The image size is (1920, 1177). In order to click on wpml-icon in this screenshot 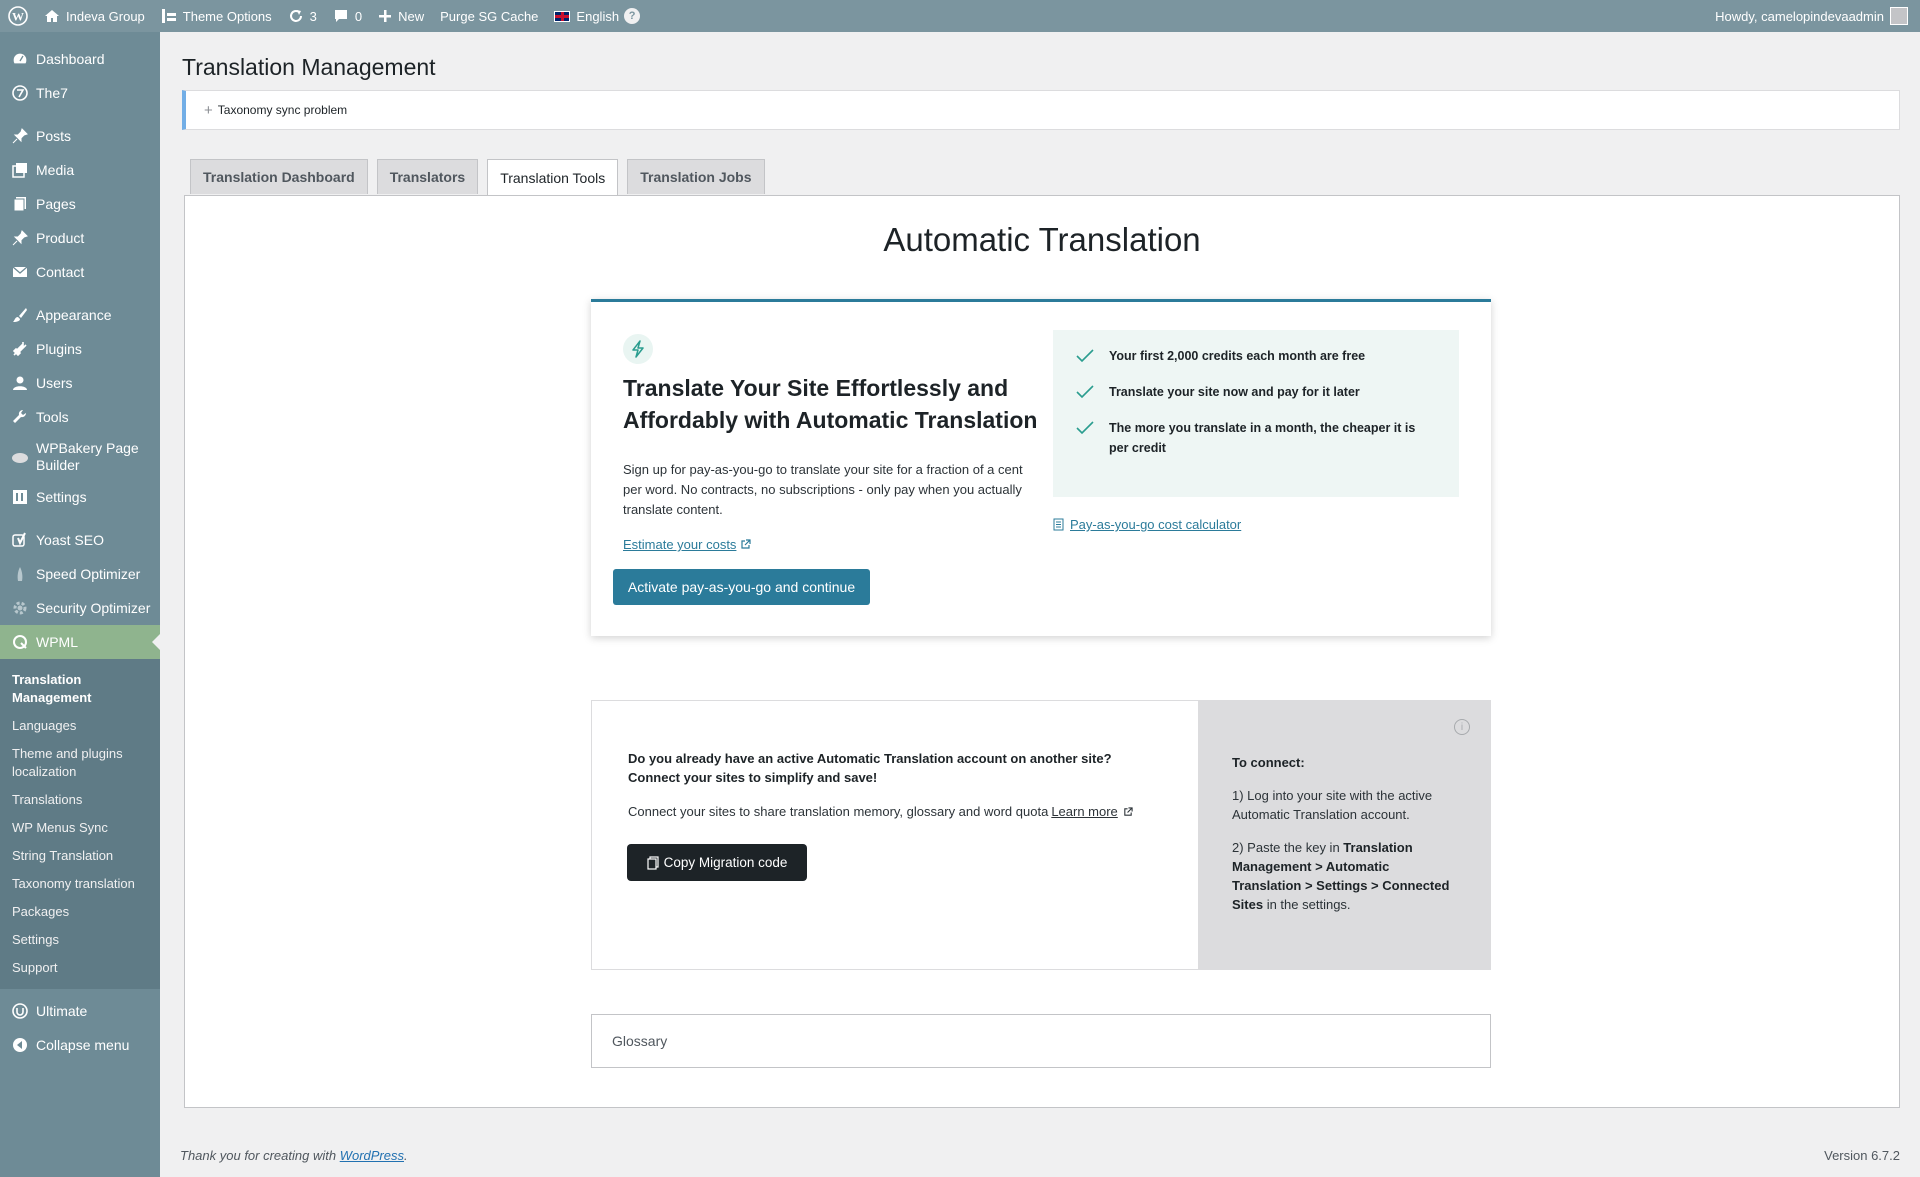, I will do `click(20, 642)`.